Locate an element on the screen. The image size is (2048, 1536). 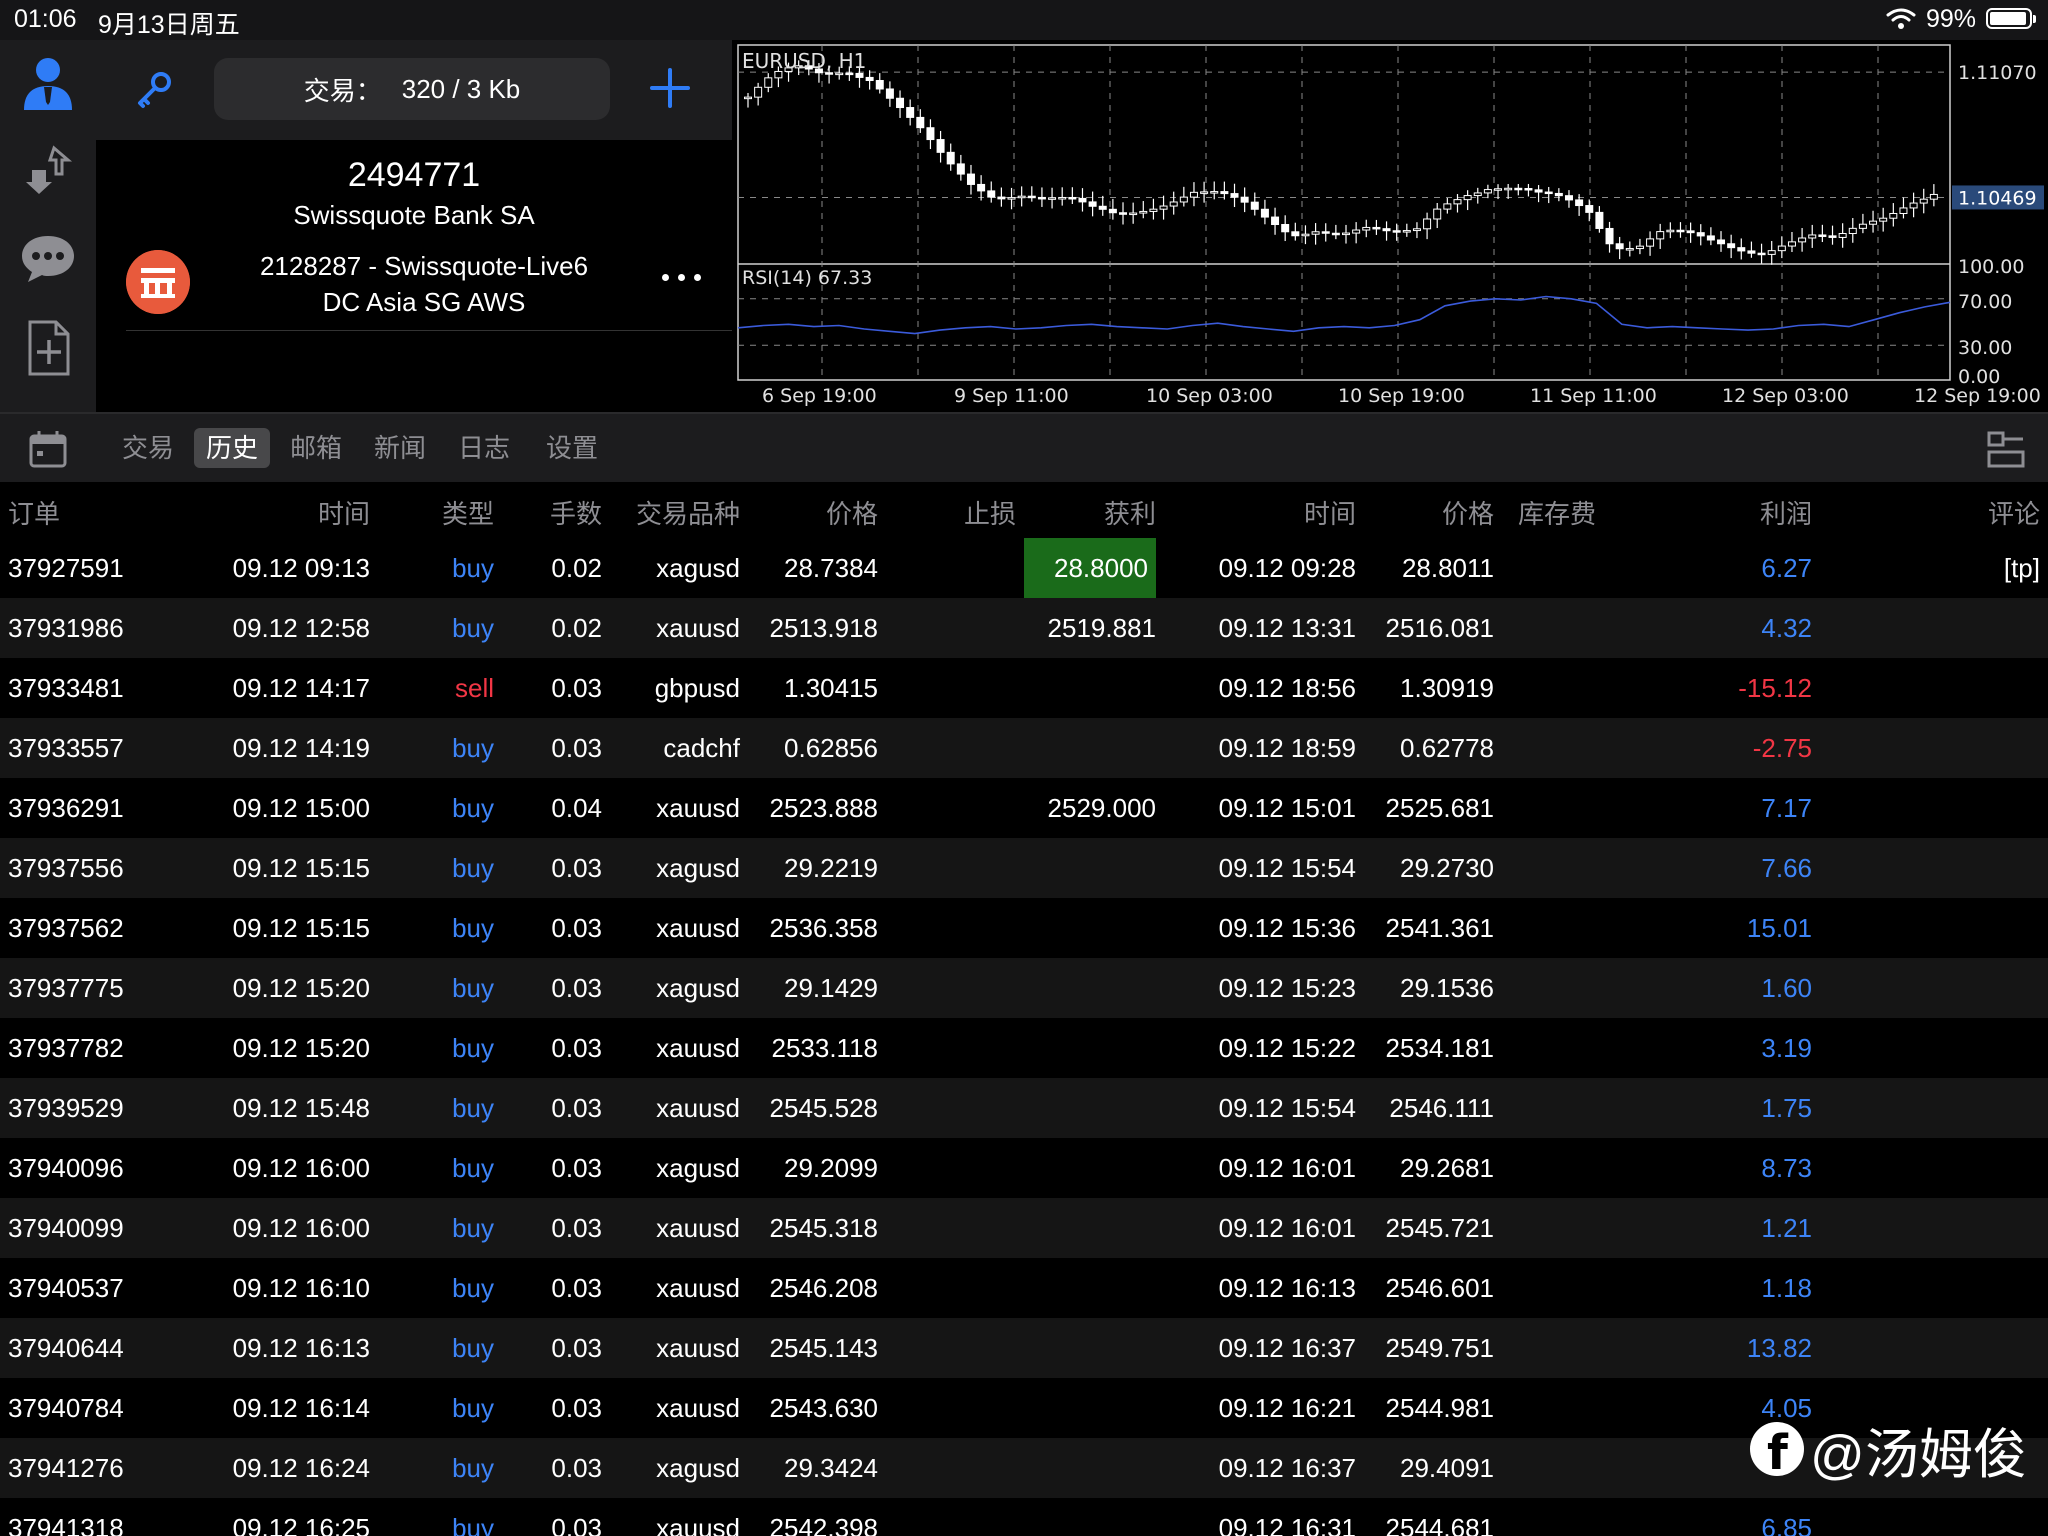
cell-profit: 1.60 is located at coordinates (1786, 988).